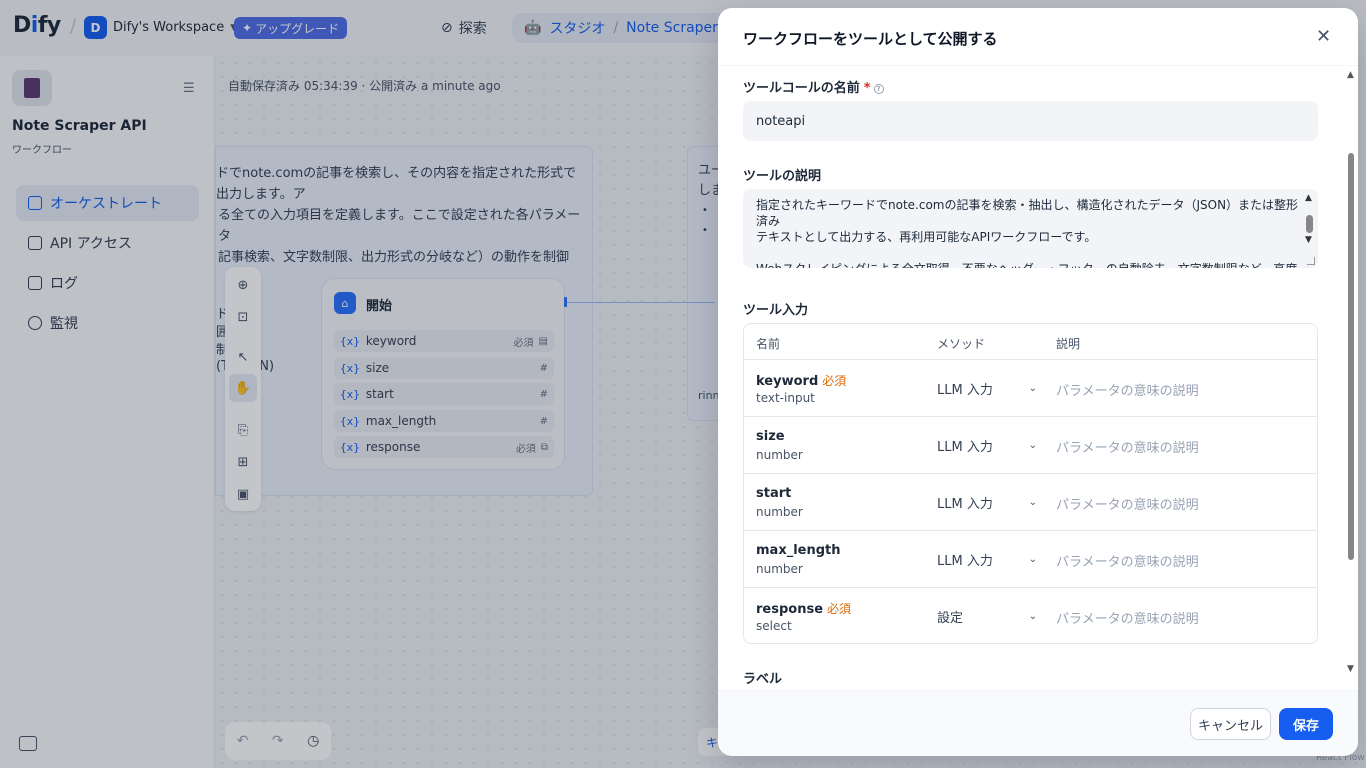 This screenshot has height=768, width=1366. What do you see at coordinates (1068, 344) in the screenshot?
I see `column-description: 説明` at bounding box center [1068, 344].